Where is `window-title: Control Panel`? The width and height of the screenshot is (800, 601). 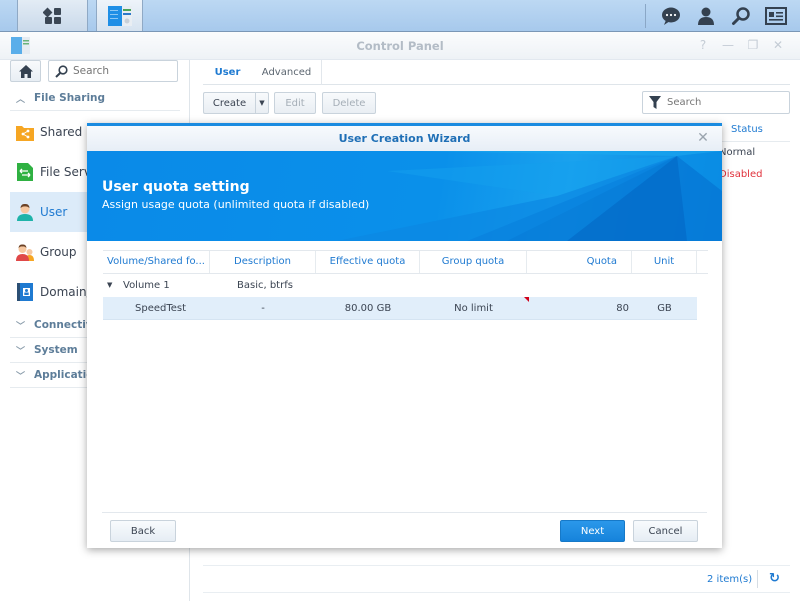
window-title: Control Panel is located at coordinates (400, 46).